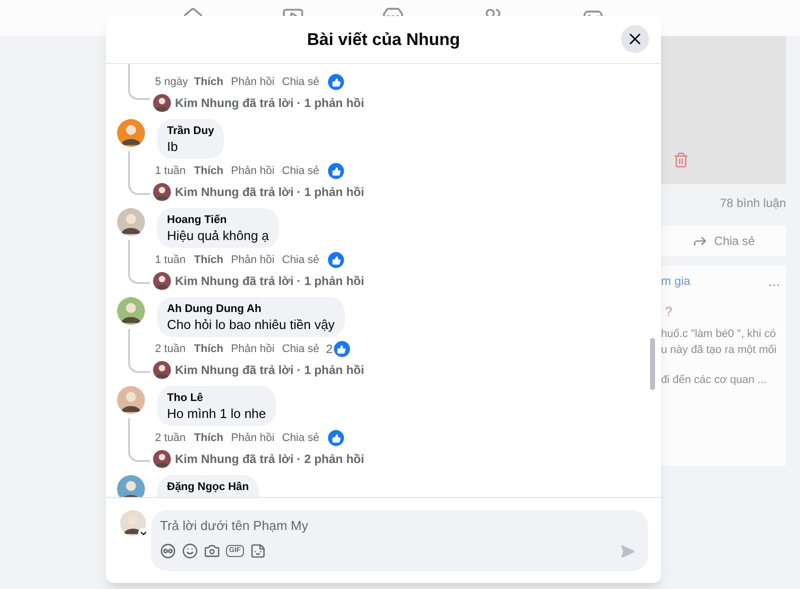 The width and height of the screenshot is (800, 589). Describe the element at coordinates (168, 551) in the screenshot. I see `avatar-sticker-icon` at that location.